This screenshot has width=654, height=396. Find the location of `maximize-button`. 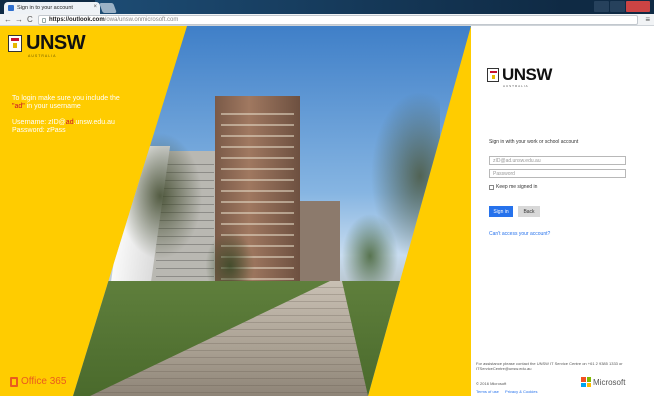

maximize-button is located at coordinates (617, 6).